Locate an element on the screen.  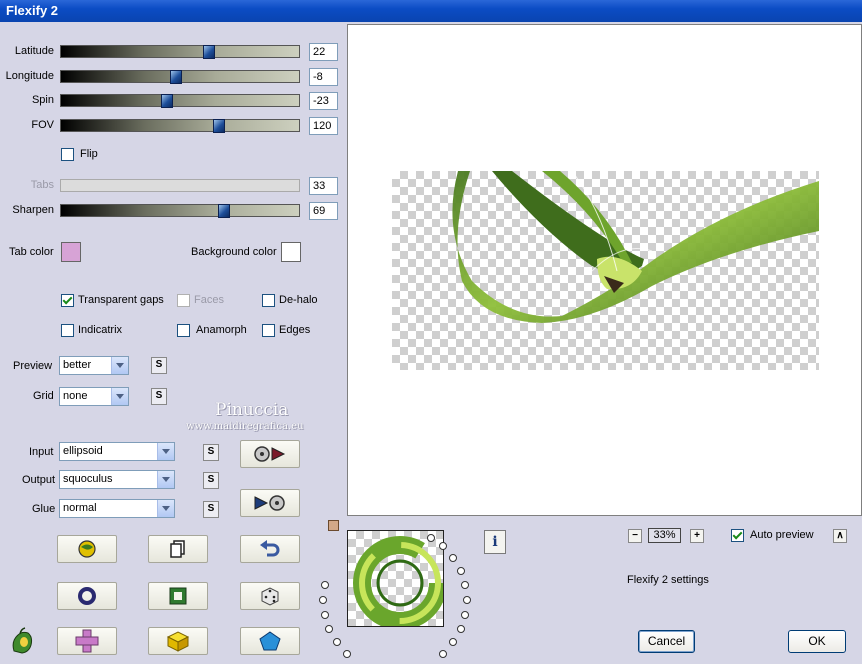
flip-checkbox is located at coordinates (67, 154).